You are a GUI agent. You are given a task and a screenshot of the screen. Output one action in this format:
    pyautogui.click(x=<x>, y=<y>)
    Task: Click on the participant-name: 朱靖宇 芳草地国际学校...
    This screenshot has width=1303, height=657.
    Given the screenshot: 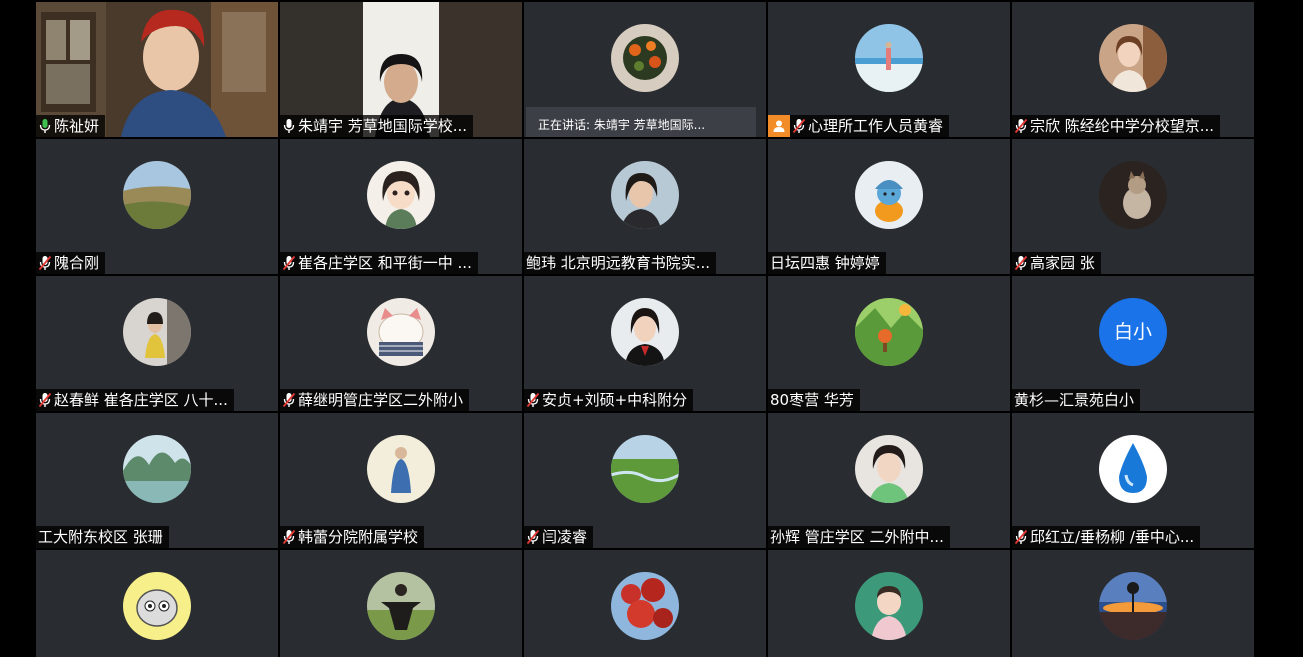 What is the action you would take?
    pyautogui.click(x=383, y=126)
    